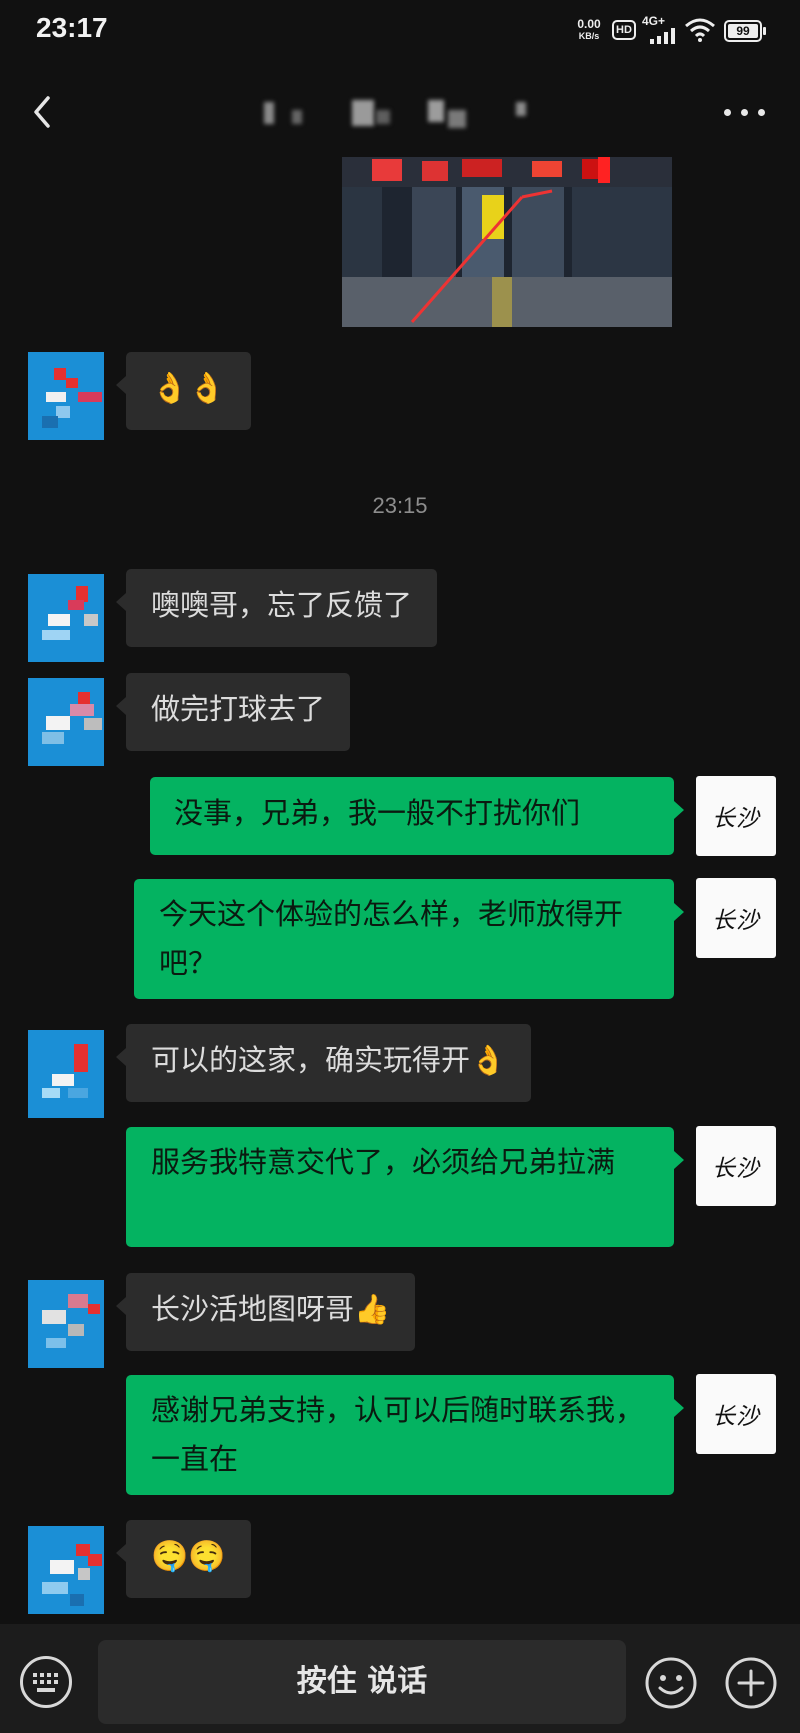 The image size is (800, 1733). I want to click on chevron-left-icon, so click(42, 112).